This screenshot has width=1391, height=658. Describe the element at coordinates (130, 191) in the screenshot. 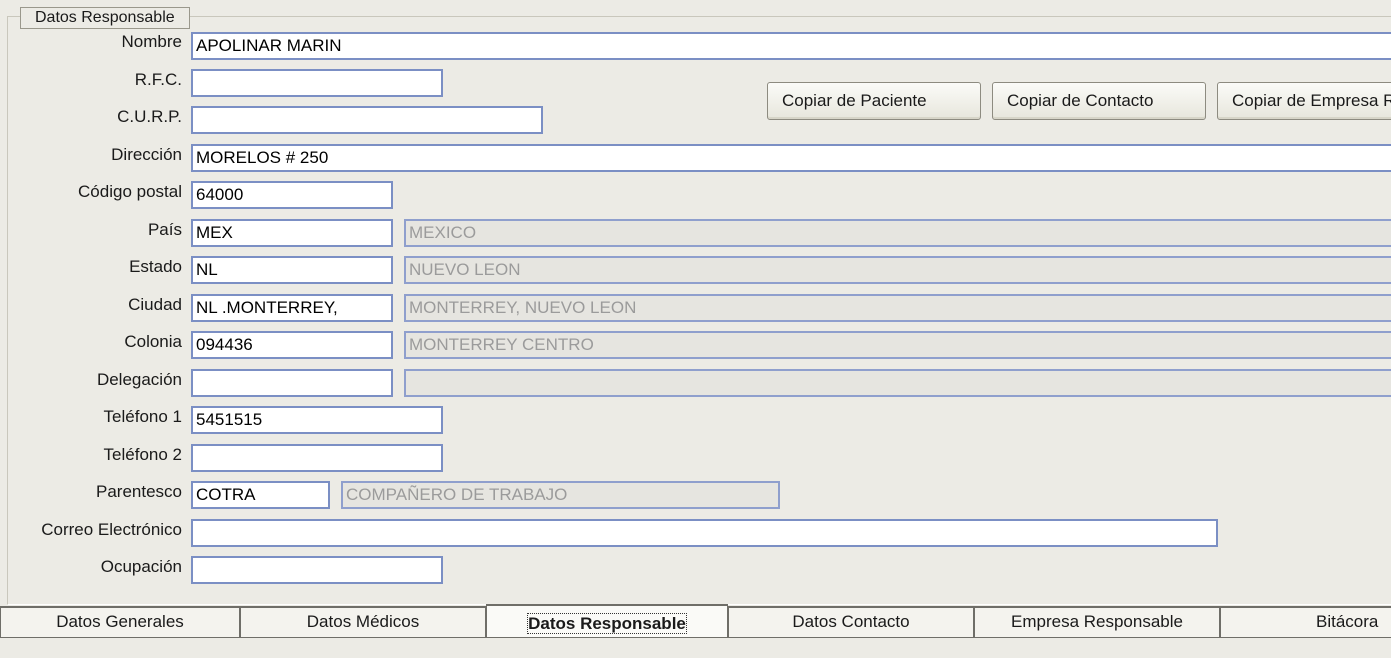

I see `codigo-postal-label: Código postal` at that location.